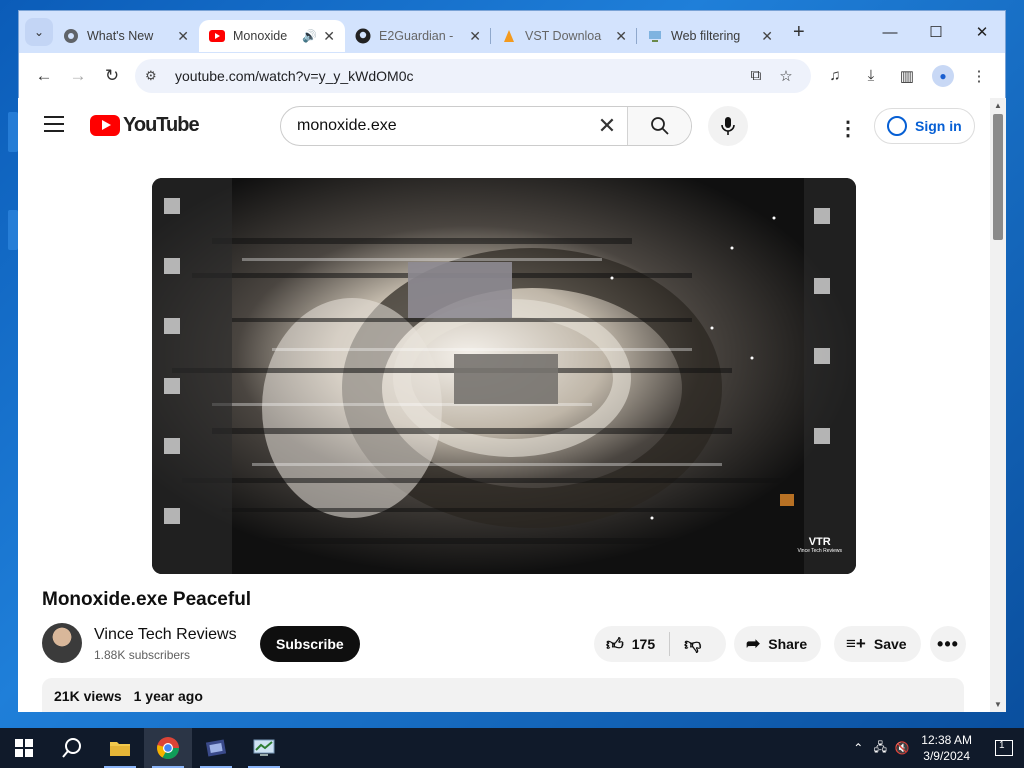 The height and width of the screenshot is (768, 1024). I want to click on notification-icon: 1, so click(1004, 748).